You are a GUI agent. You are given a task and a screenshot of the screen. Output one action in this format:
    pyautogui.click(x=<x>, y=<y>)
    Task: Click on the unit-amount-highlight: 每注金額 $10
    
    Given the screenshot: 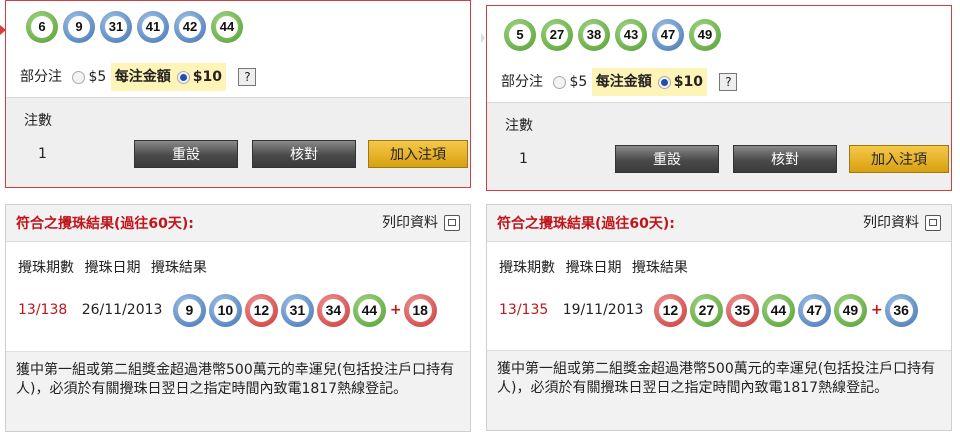 What is the action you would take?
    pyautogui.click(x=649, y=82)
    